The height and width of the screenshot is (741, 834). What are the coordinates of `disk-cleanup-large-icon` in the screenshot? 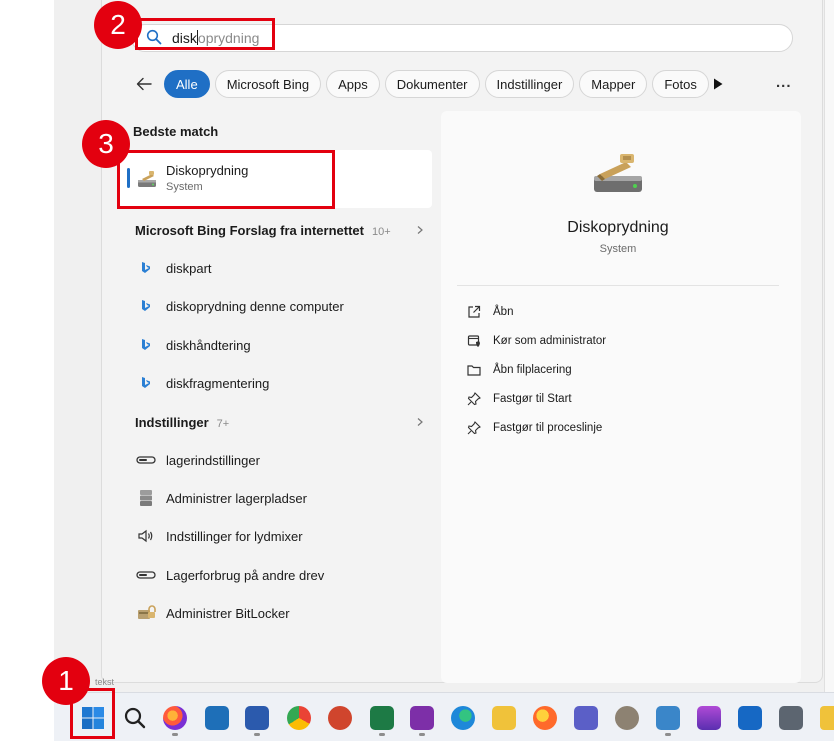 It's located at (618, 173).